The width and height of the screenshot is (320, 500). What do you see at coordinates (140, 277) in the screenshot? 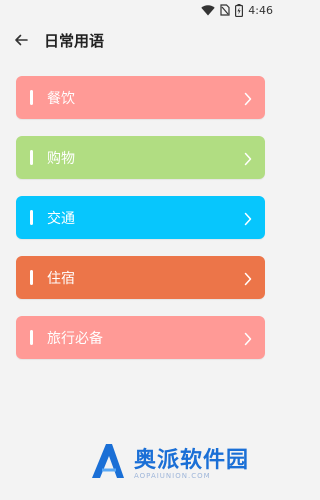
I see `category-item-lodging: 住宿` at bounding box center [140, 277].